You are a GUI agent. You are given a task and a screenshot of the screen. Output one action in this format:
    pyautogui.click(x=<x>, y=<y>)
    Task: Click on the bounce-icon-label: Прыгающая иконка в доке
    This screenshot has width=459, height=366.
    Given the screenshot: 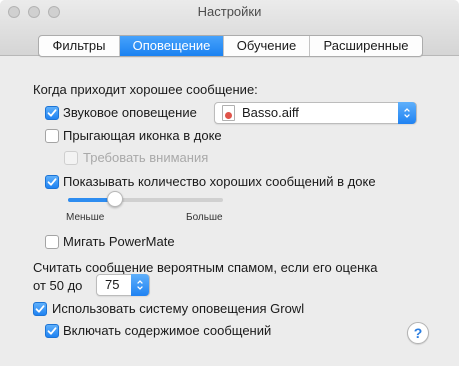 What is the action you would take?
    pyautogui.click(x=142, y=135)
    